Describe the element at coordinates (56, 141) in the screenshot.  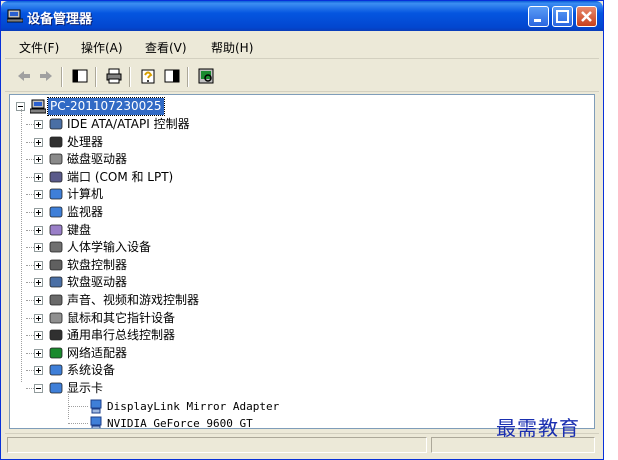
I see `cpu-icon` at that location.